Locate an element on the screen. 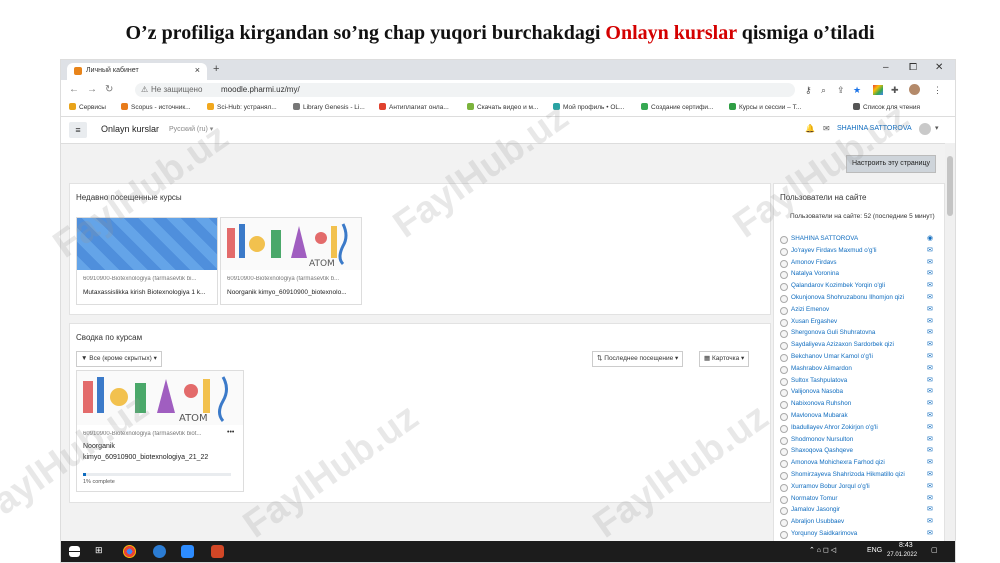  online-user-name: Sultox Tashpulatova is located at coordinates (819, 380).